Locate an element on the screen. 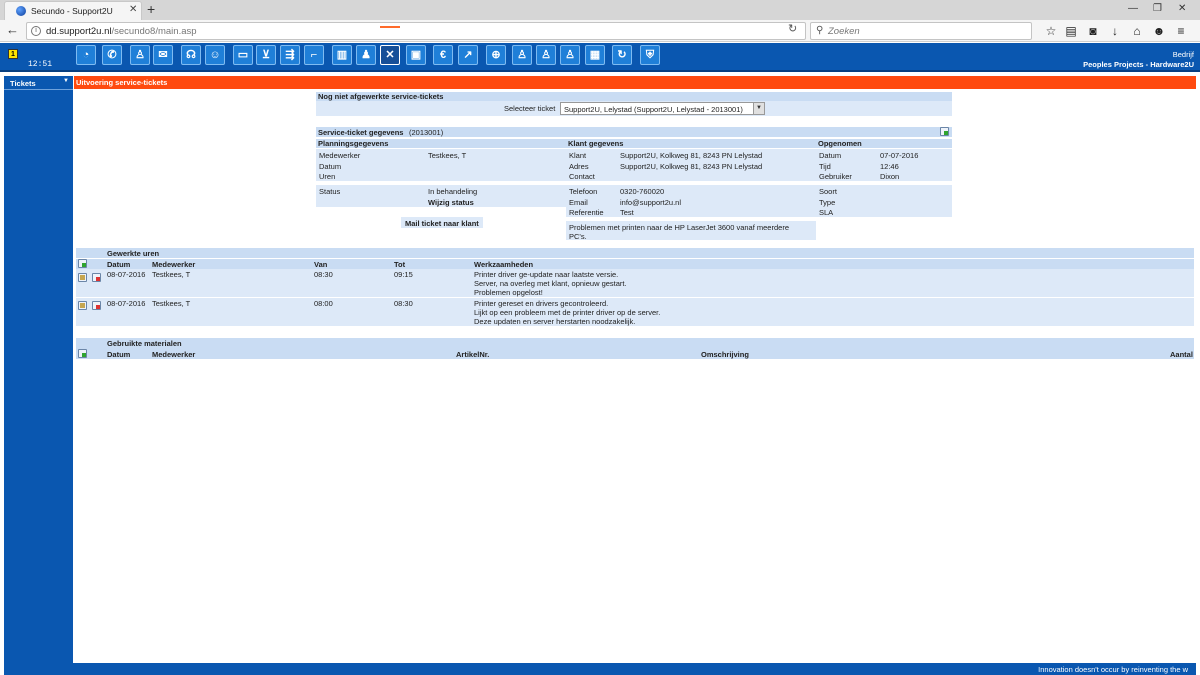 This screenshot has width=1200, height=675. opgenomen-heading: Opgenomen is located at coordinates (840, 143).